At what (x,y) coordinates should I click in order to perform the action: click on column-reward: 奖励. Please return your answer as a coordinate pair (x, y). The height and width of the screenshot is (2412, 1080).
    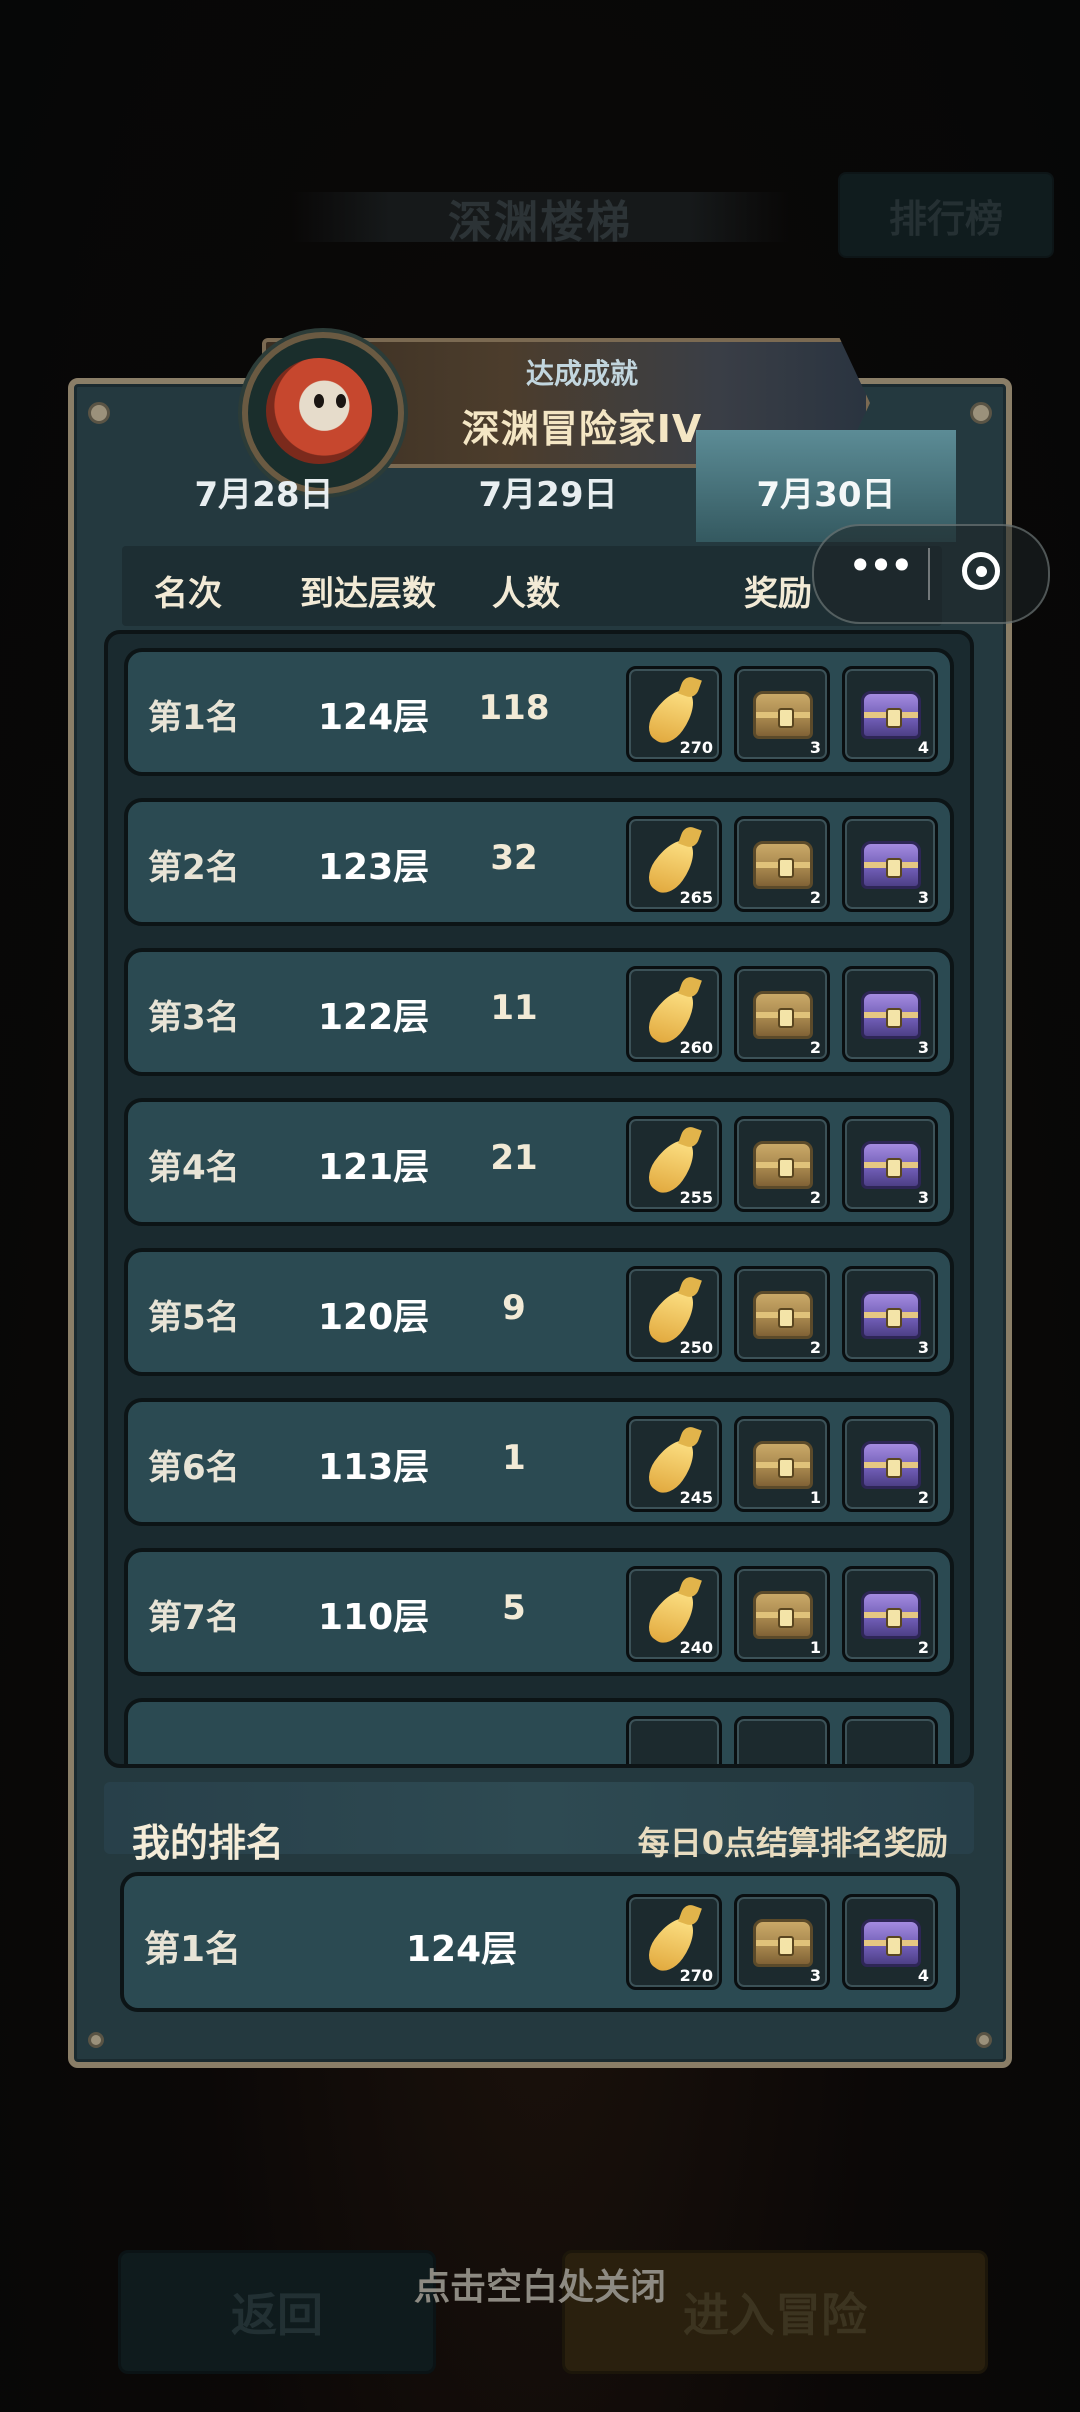
    Looking at the image, I should click on (778, 594).